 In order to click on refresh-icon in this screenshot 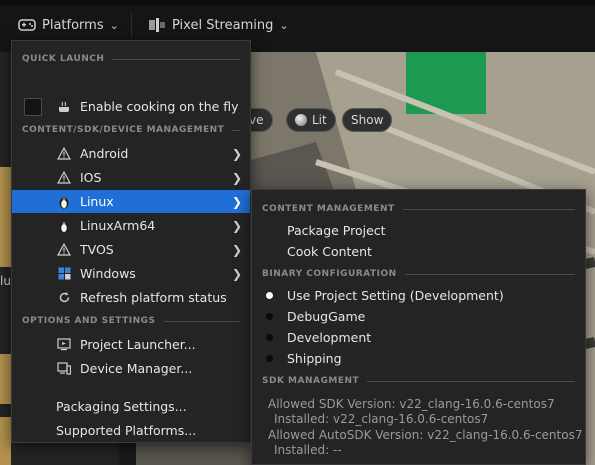, I will do `click(64, 298)`.